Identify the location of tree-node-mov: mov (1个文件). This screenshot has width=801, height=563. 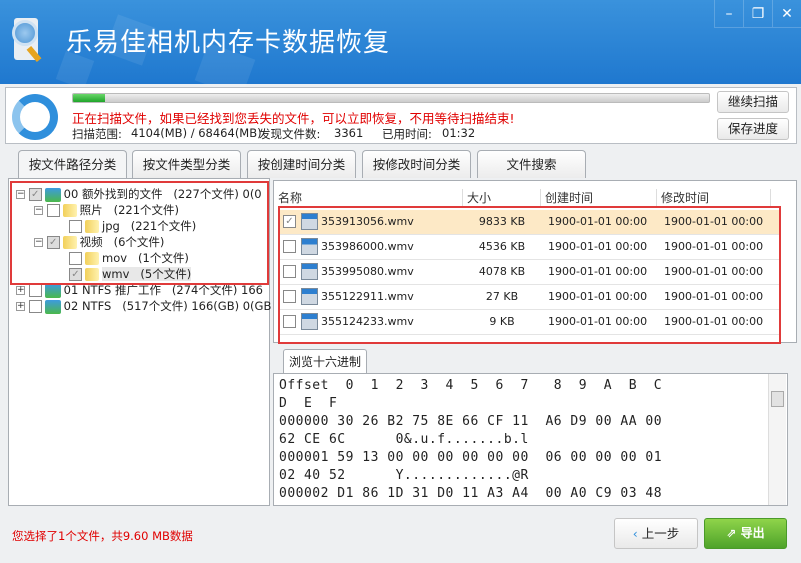
(129, 258).